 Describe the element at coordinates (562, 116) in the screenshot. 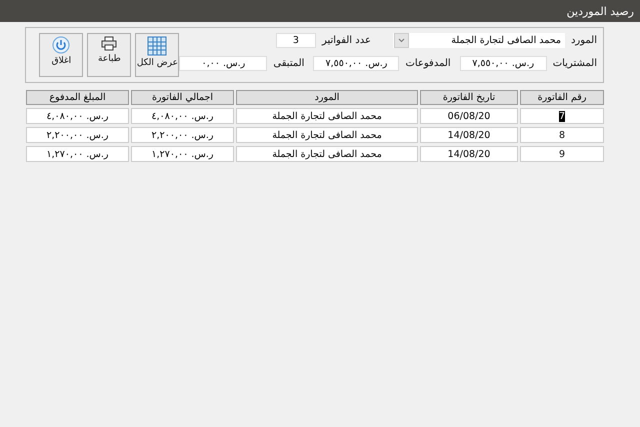

I see `table-cell: 7` at that location.